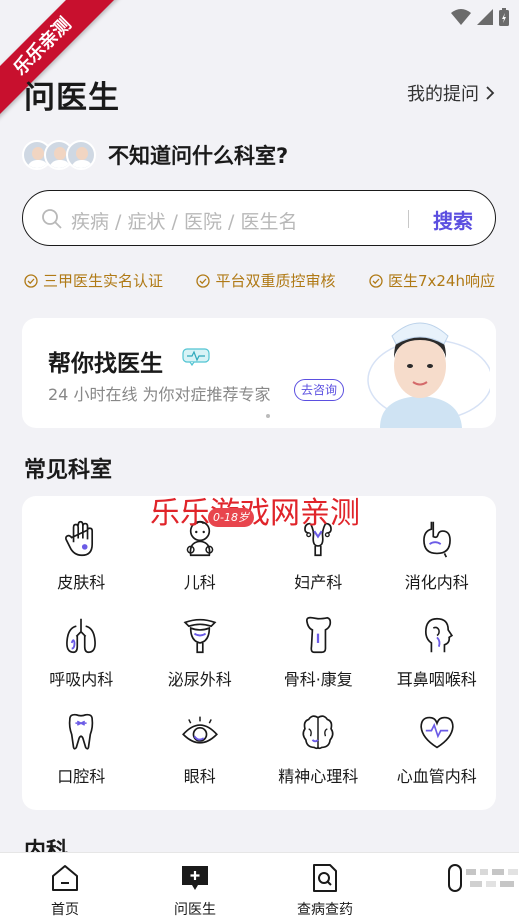  What do you see at coordinates (184, 220) in the screenshot?
I see `search-input: 疾病 / 症状 / 医院 / 医生名` at bounding box center [184, 220].